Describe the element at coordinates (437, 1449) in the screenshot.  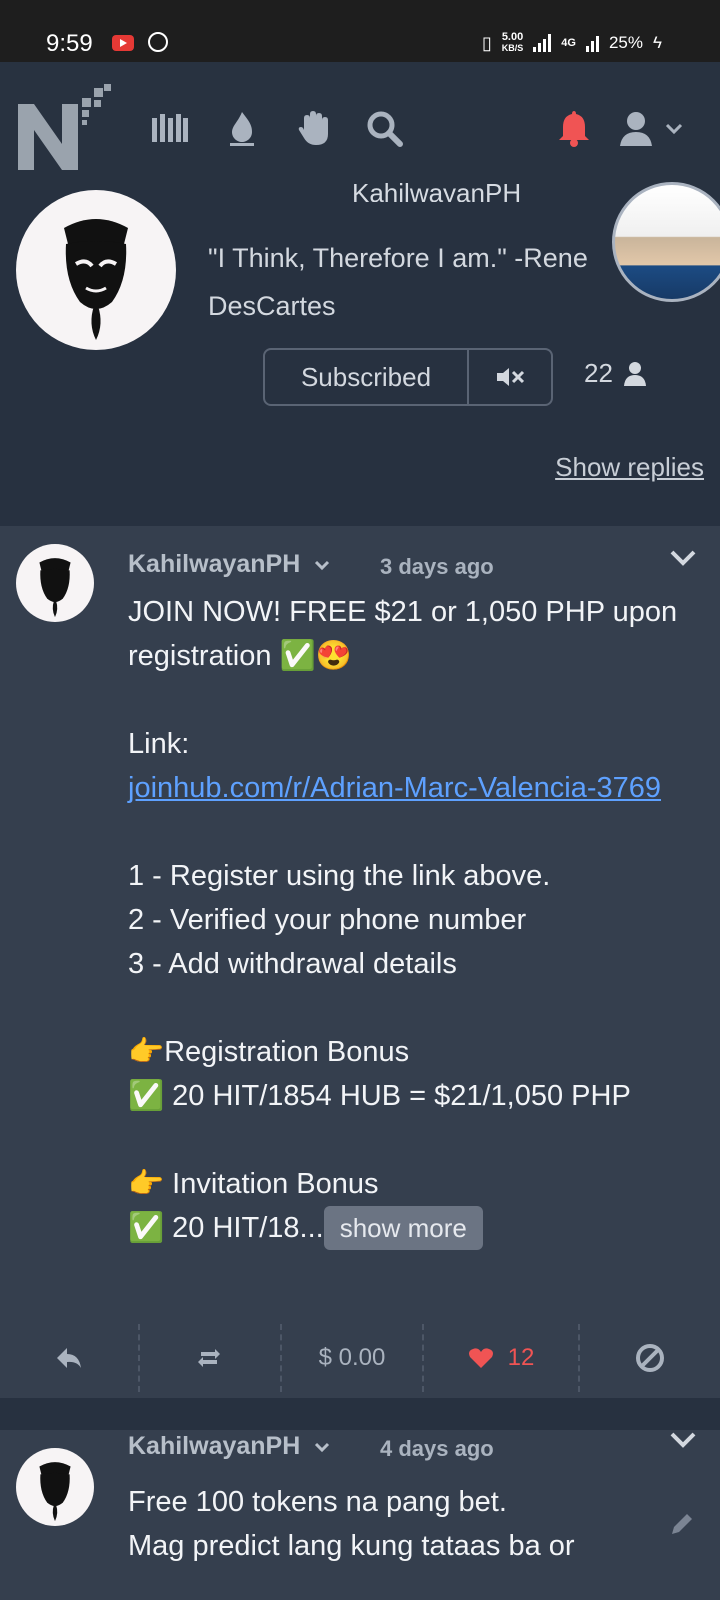
I see `post-timestamp: 4 days ago` at that location.